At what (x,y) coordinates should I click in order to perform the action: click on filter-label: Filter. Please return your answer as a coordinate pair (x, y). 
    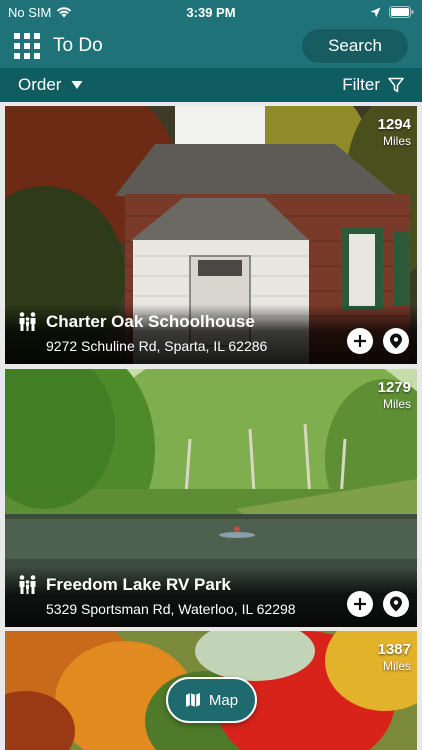
    Looking at the image, I should click on (361, 84).